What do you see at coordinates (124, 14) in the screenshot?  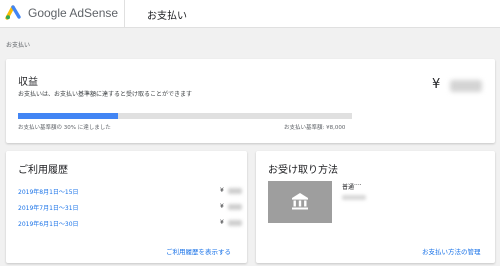 I see `header-divider` at bounding box center [124, 14].